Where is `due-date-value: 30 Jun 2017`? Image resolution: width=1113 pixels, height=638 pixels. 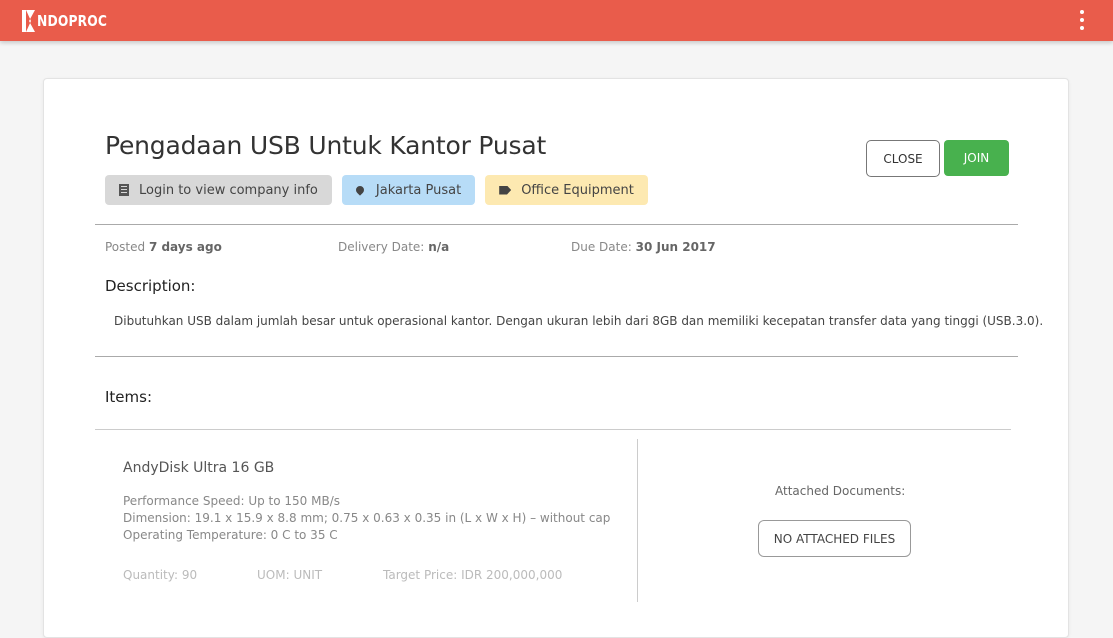 due-date-value: 30 Jun 2017 is located at coordinates (675, 247).